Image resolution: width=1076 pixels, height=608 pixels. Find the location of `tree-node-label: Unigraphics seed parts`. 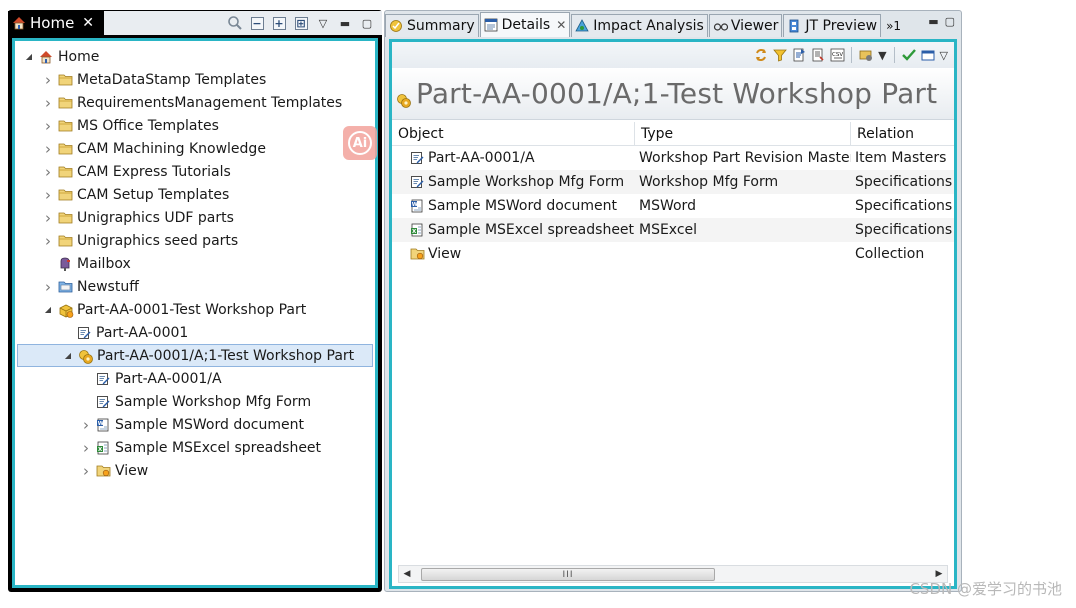

tree-node-label: Unigraphics seed parts is located at coordinates (158, 240).